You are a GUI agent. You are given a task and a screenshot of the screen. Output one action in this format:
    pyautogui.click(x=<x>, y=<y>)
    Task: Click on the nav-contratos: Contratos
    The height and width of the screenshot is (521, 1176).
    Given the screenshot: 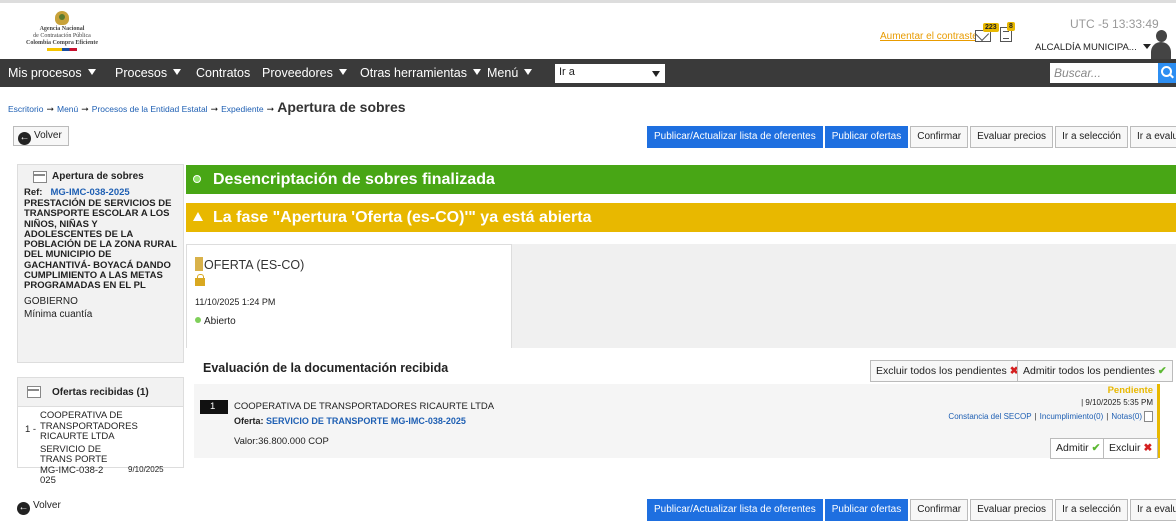 What is the action you would take?
    pyautogui.click(x=223, y=73)
    